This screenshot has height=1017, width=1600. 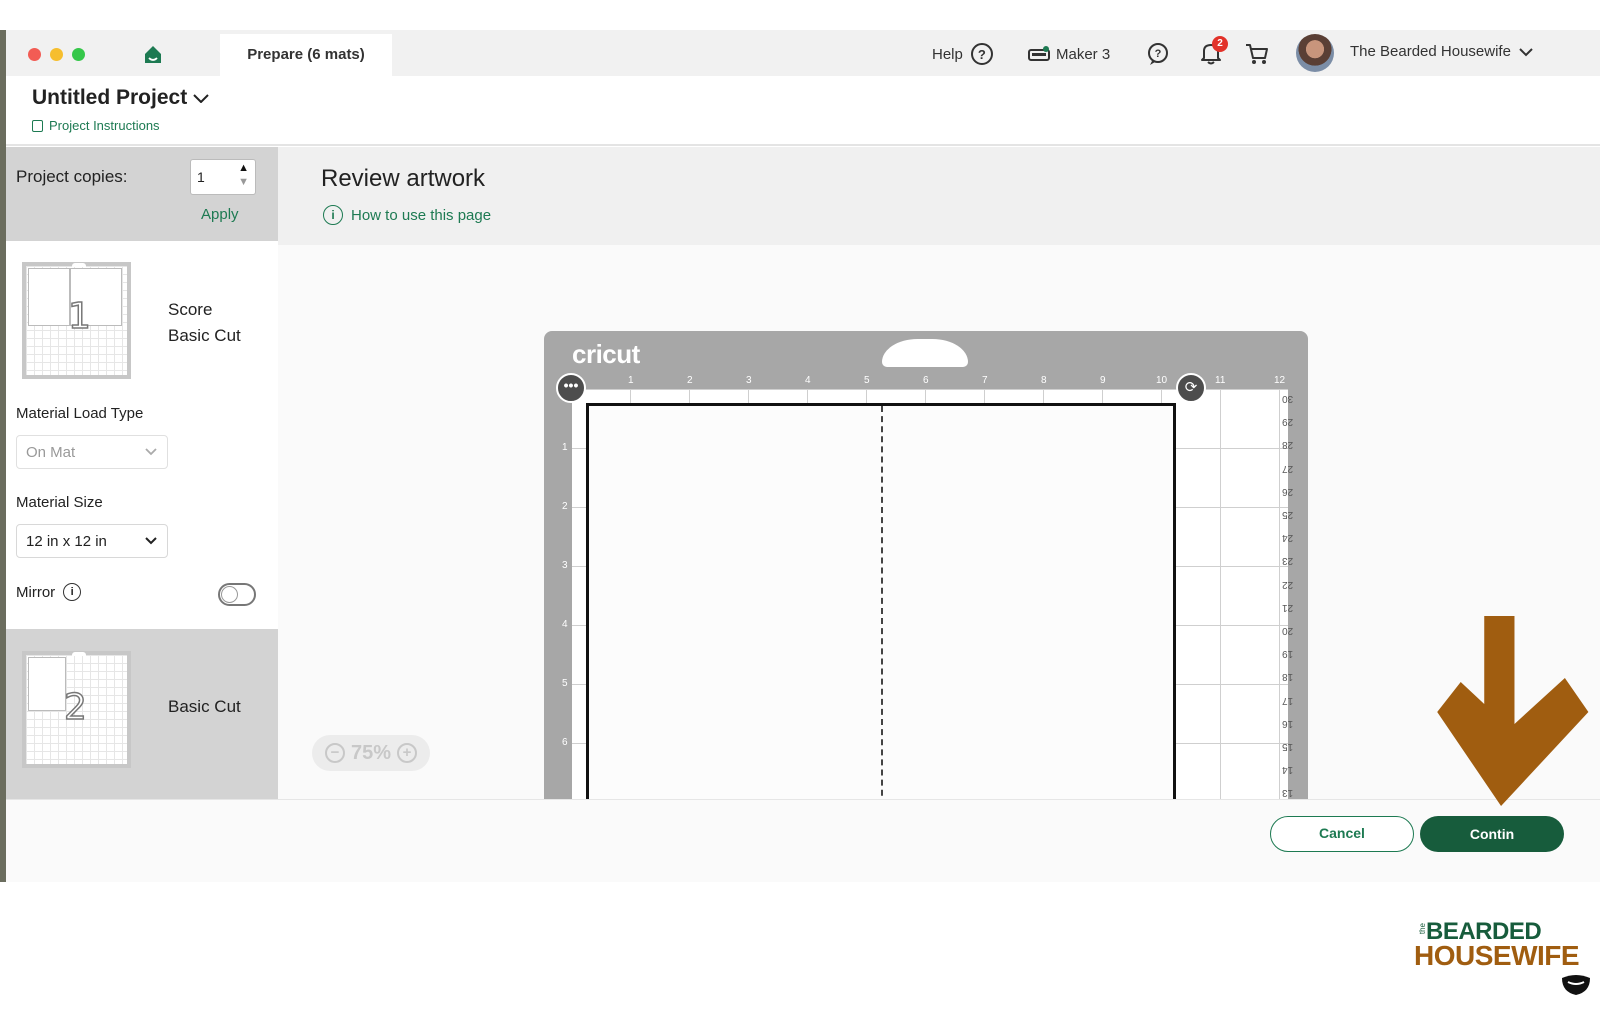 I want to click on continue-button: Contin, so click(x=1492, y=834).